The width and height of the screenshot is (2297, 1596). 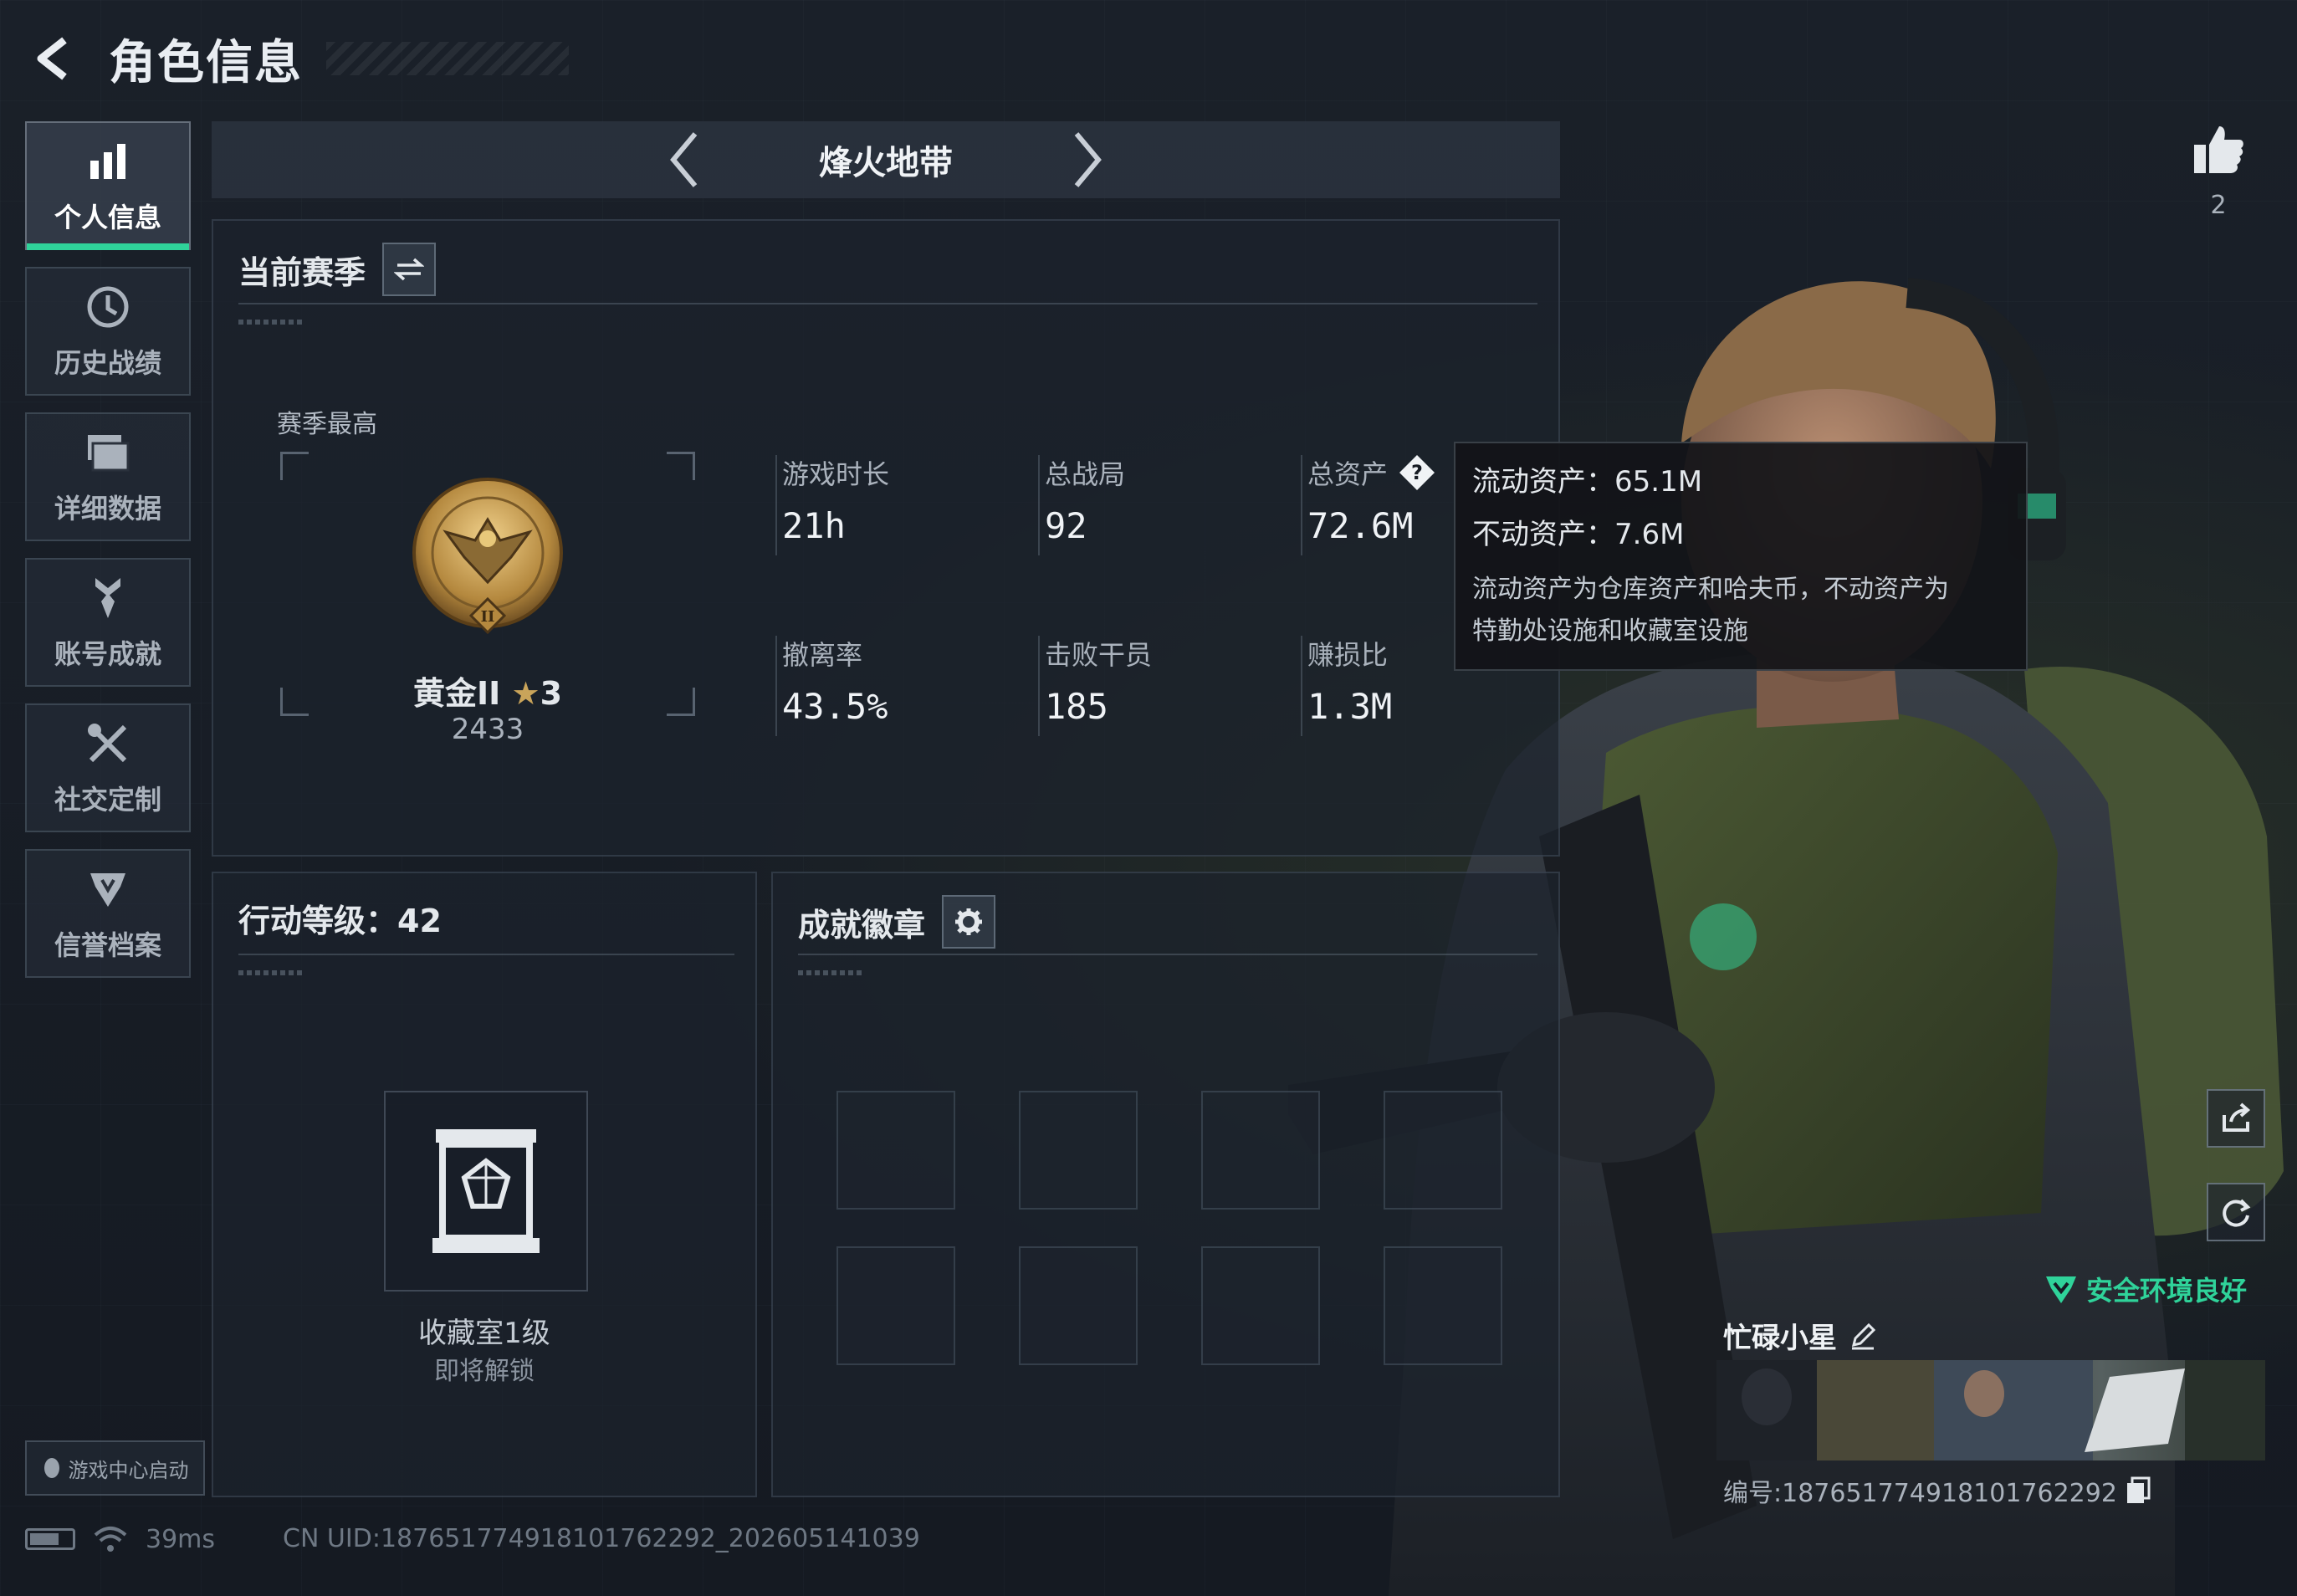 I want to click on thumbs-up-icon, so click(x=2218, y=150).